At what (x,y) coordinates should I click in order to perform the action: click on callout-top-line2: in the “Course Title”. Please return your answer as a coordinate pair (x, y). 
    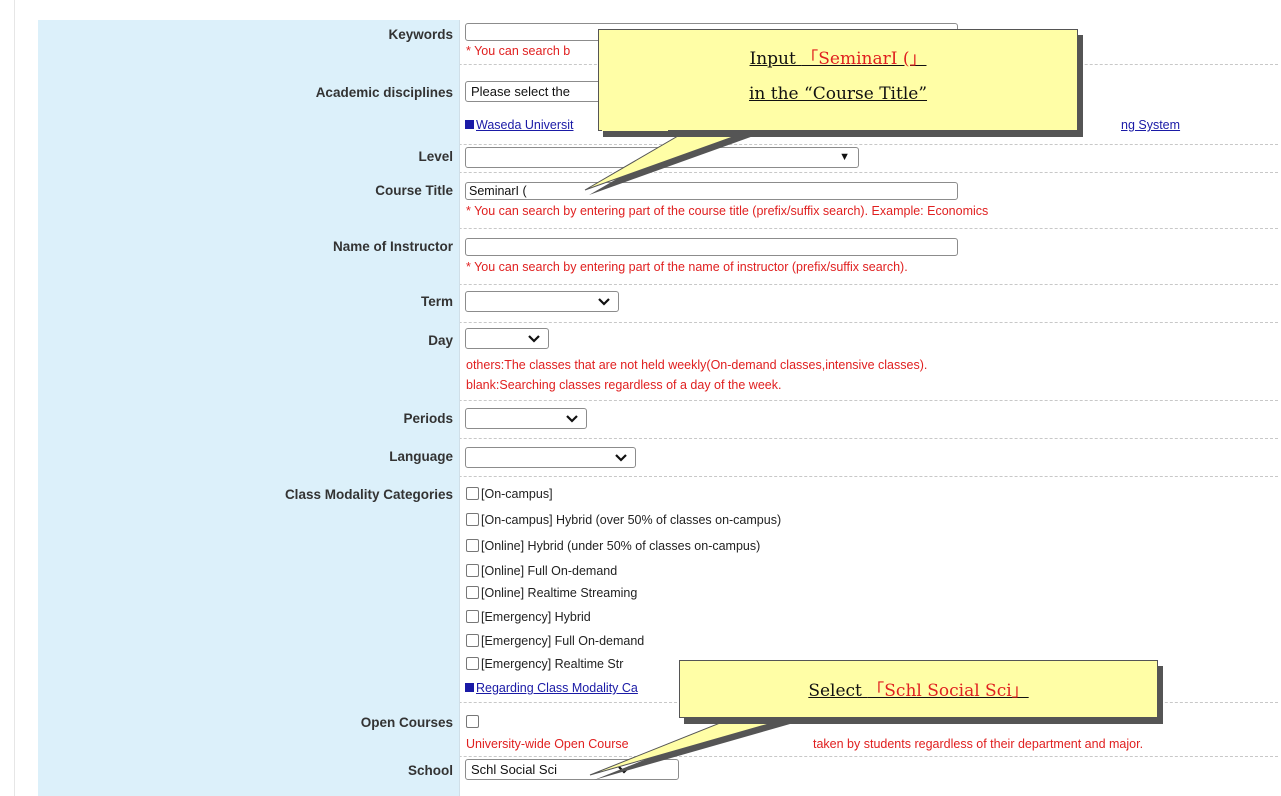
    Looking at the image, I should click on (838, 94).